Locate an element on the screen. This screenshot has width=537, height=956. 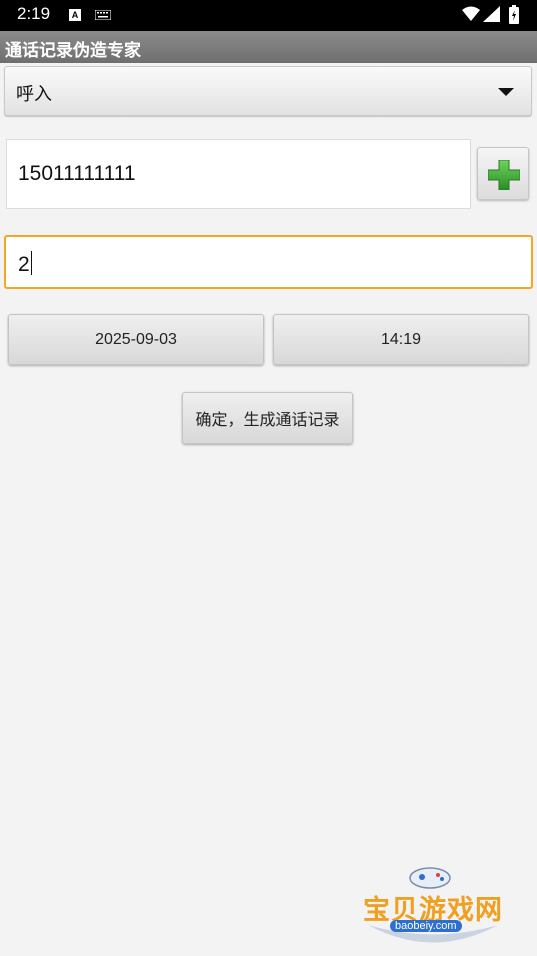
keyboard-icon is located at coordinates (103, 15).